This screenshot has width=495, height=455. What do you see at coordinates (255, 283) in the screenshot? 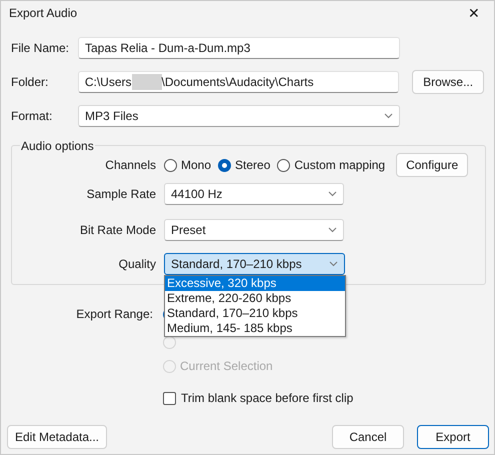
I see `dropdown-option: Excessive, 320 kbps` at bounding box center [255, 283].